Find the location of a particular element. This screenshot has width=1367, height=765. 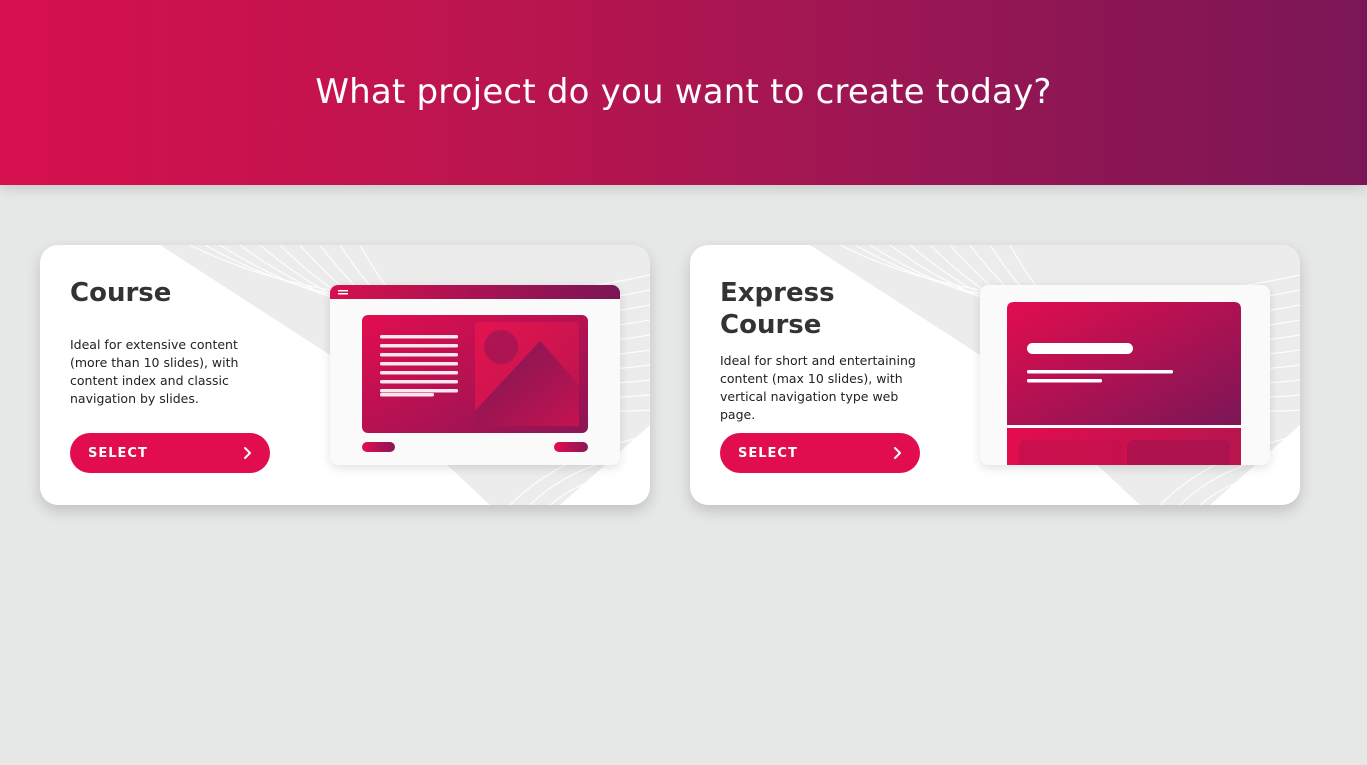

course-preview-illustration is located at coordinates (475, 375).